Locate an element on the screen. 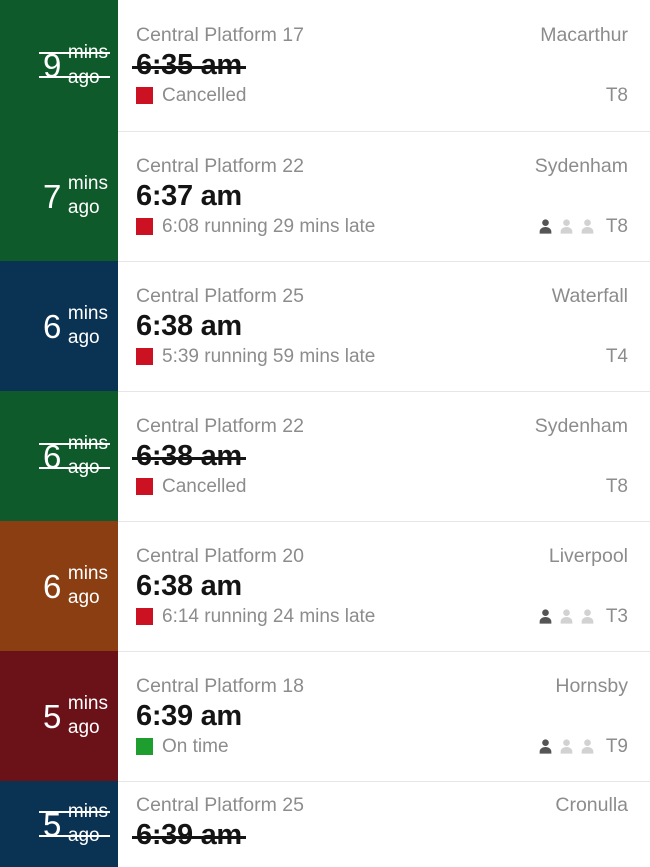 This screenshot has height=867, width=650. line-color-strip: 9 mins ago is located at coordinates (59, 65).